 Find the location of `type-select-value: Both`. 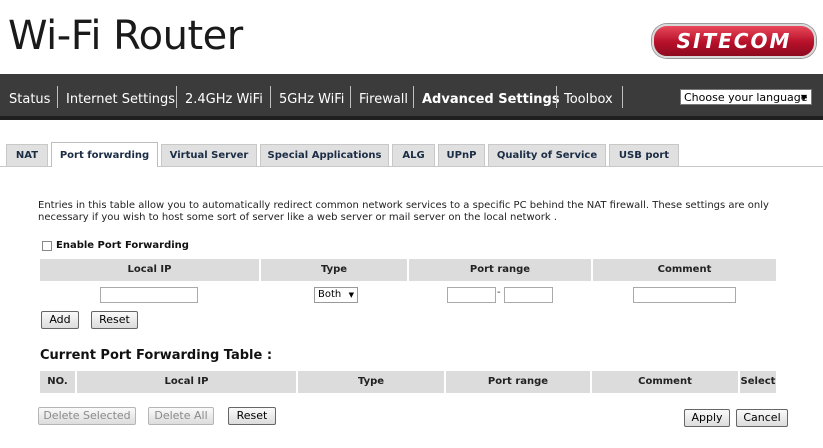

type-select-value: Both is located at coordinates (330, 294).